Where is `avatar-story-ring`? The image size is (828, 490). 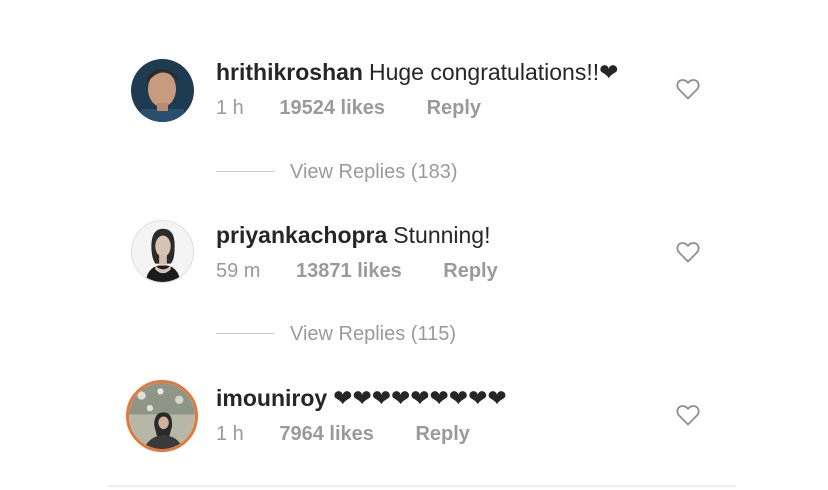 avatar-story-ring is located at coordinates (162, 416).